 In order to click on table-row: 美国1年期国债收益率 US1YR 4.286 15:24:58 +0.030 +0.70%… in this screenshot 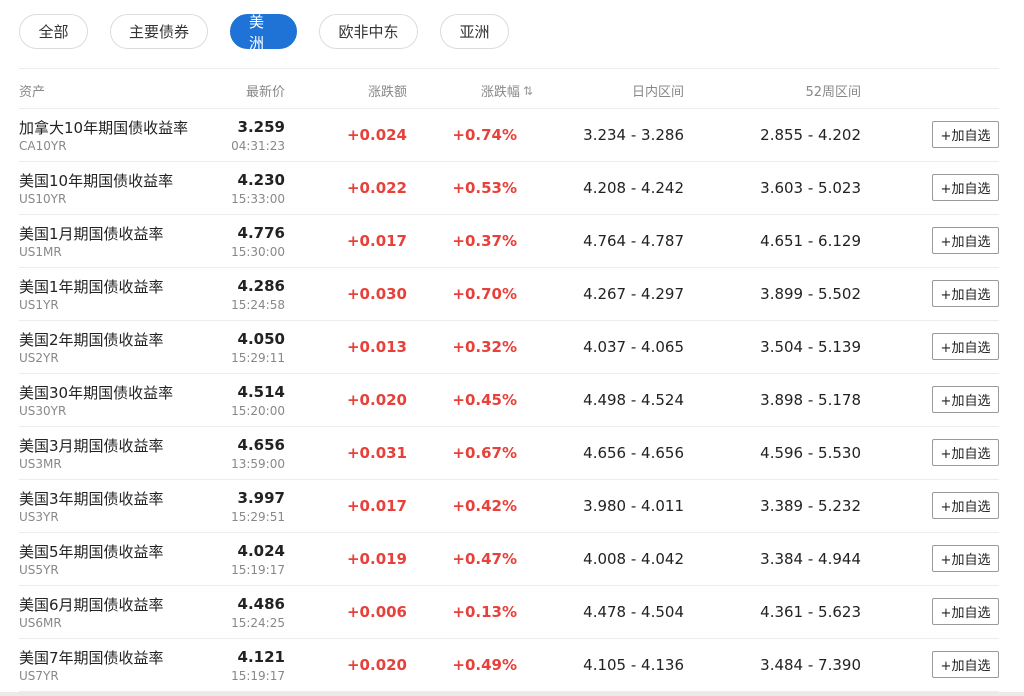, I will do `click(509, 294)`.